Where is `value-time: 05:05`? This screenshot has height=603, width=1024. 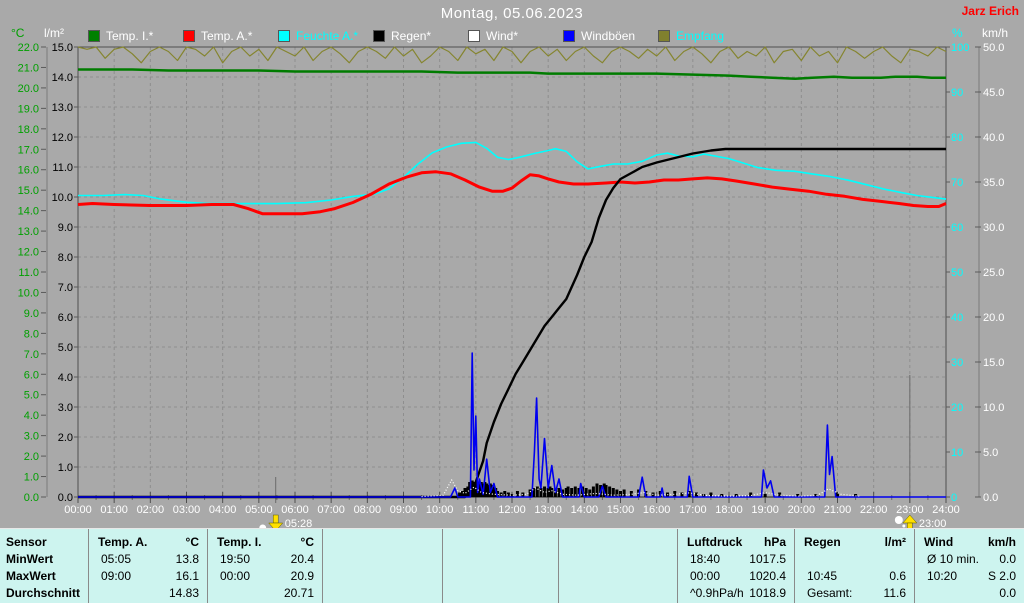 value-time: 05:05 is located at coordinates (116, 558).